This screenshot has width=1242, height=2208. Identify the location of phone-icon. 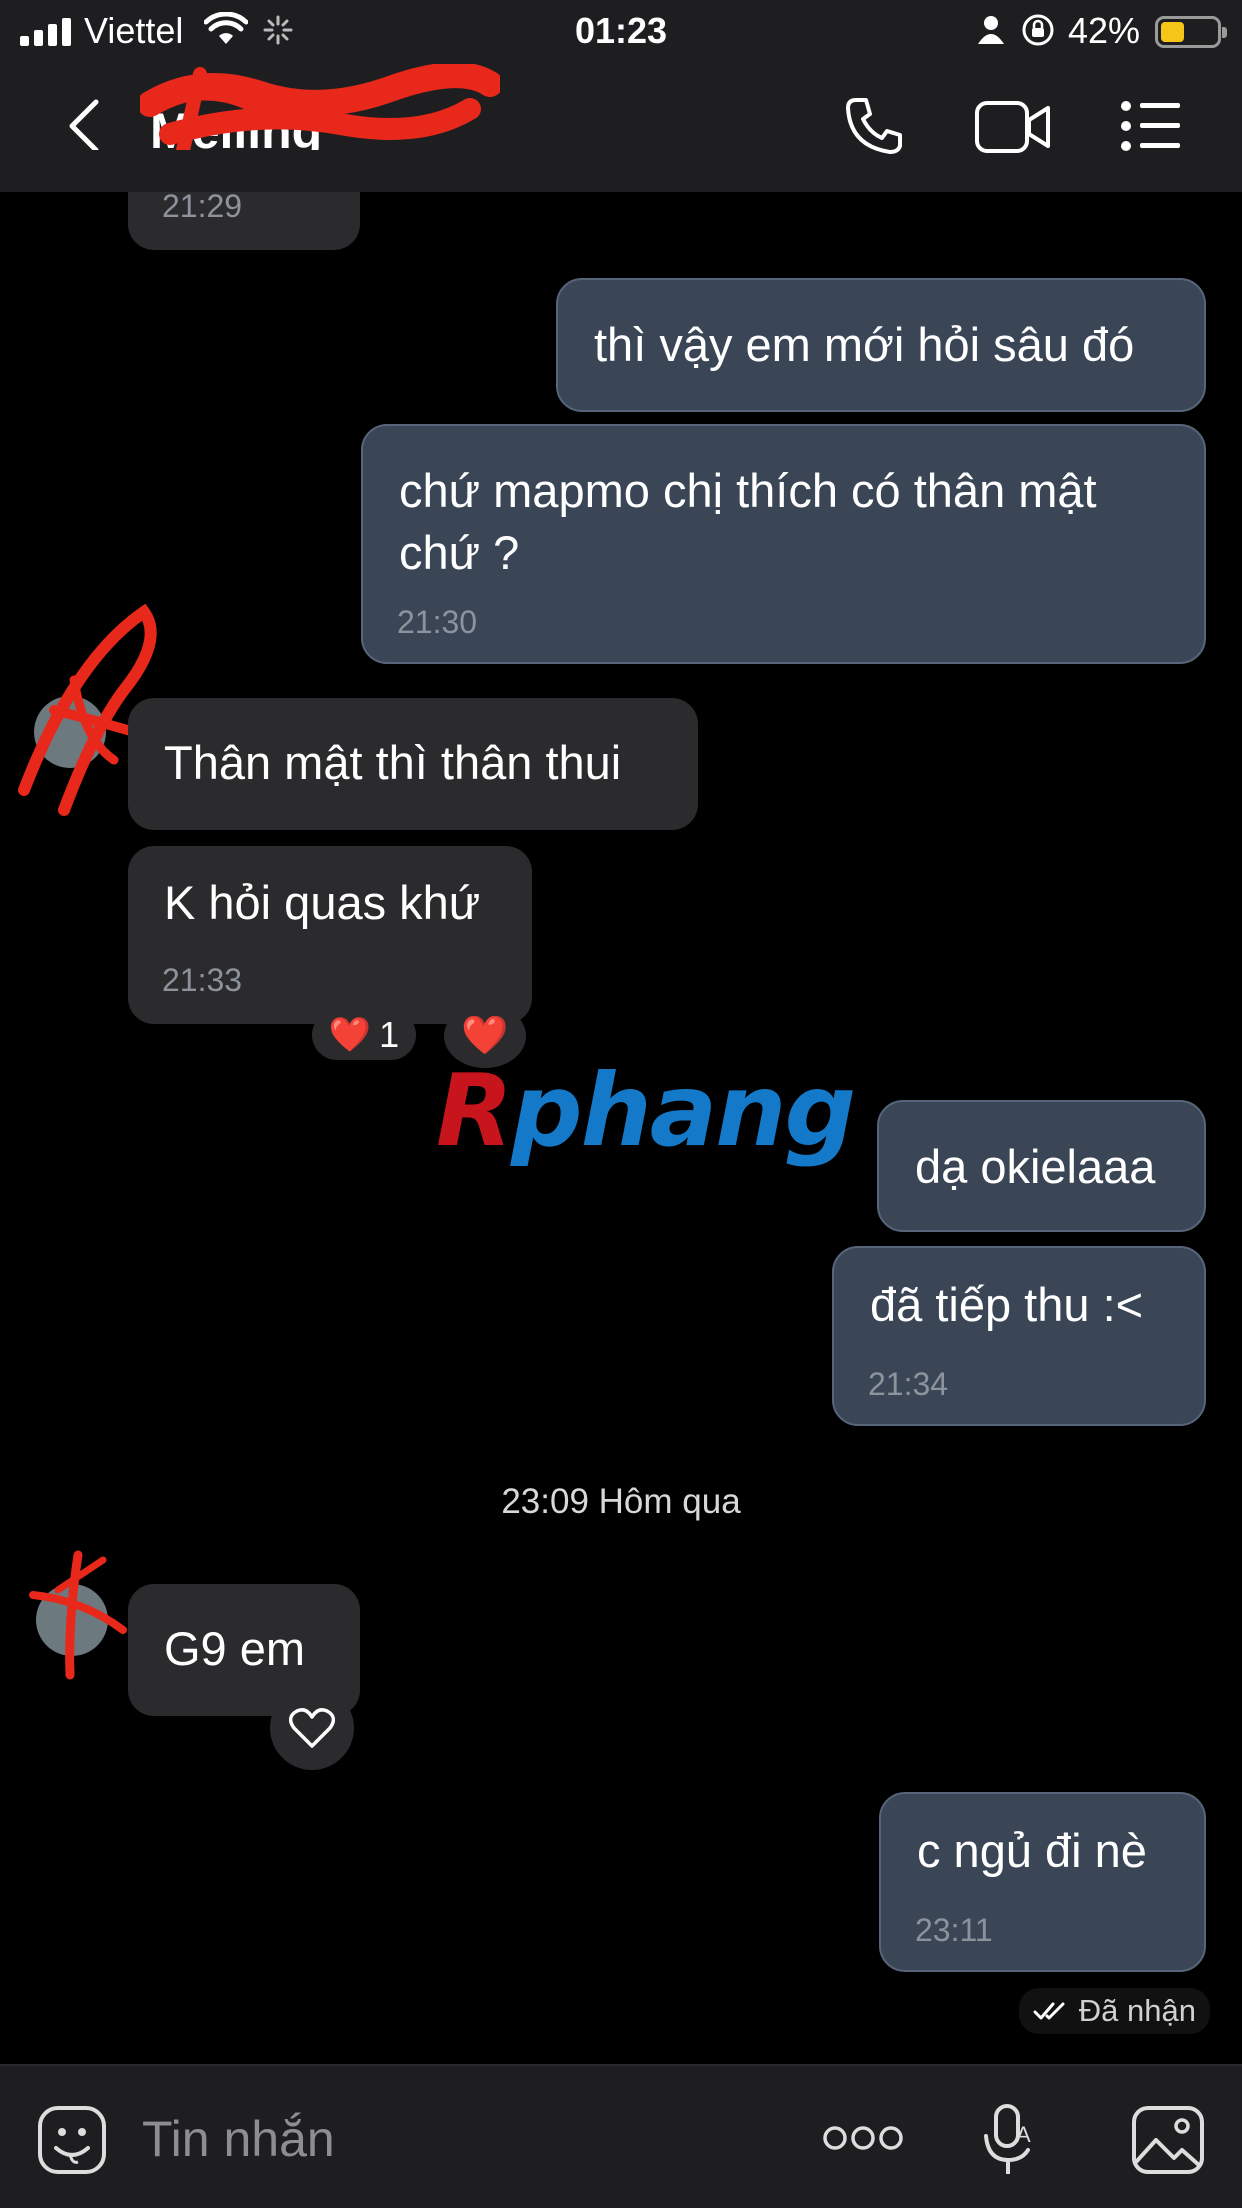
(874, 126).